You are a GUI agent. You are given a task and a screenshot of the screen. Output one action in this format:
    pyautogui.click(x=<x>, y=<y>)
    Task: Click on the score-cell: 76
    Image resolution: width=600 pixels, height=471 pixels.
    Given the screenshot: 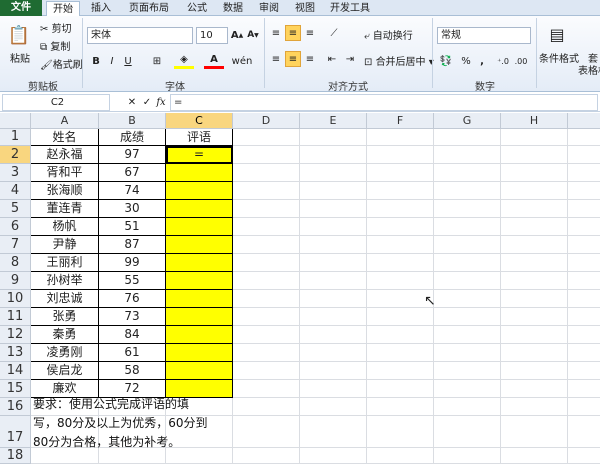 What is the action you would take?
    pyautogui.click(x=132, y=299)
    